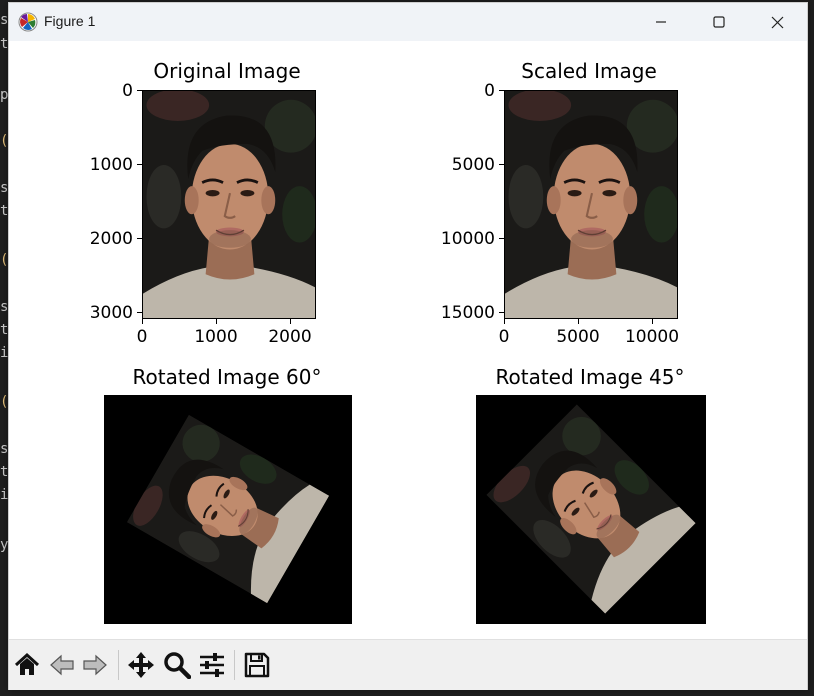 The image size is (814, 696). I want to click on y-tick-label: 5000, so click(473, 165).